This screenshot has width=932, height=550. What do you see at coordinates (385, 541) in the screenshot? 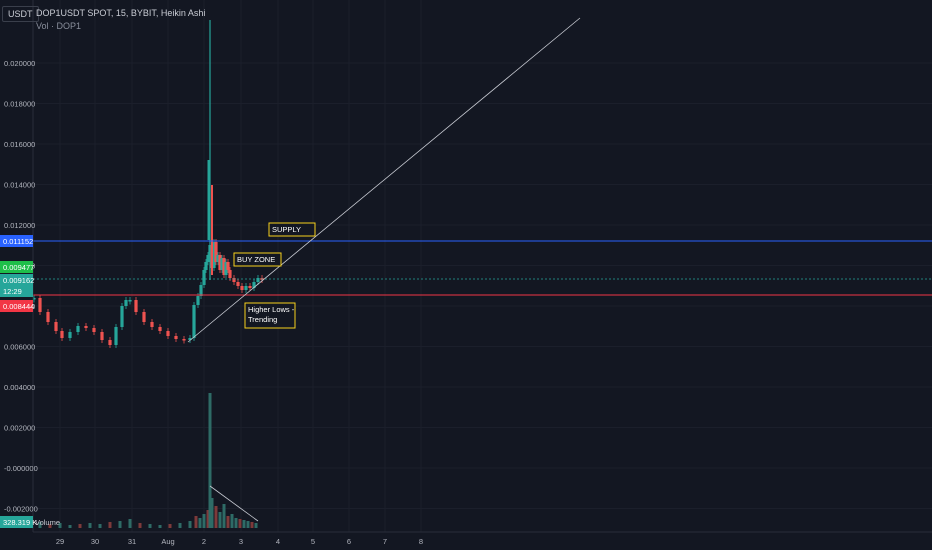
I see `time-tick-label: 7` at bounding box center [385, 541].